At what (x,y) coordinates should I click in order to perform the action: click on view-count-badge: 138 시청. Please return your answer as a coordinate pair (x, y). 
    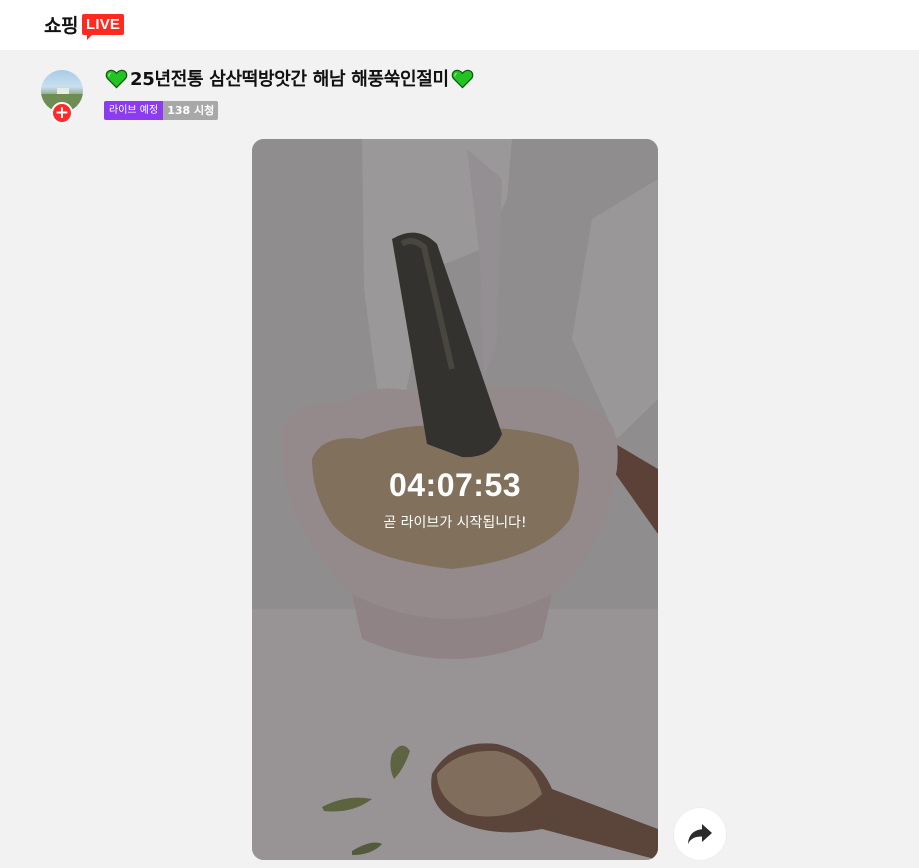
    Looking at the image, I should click on (191, 110).